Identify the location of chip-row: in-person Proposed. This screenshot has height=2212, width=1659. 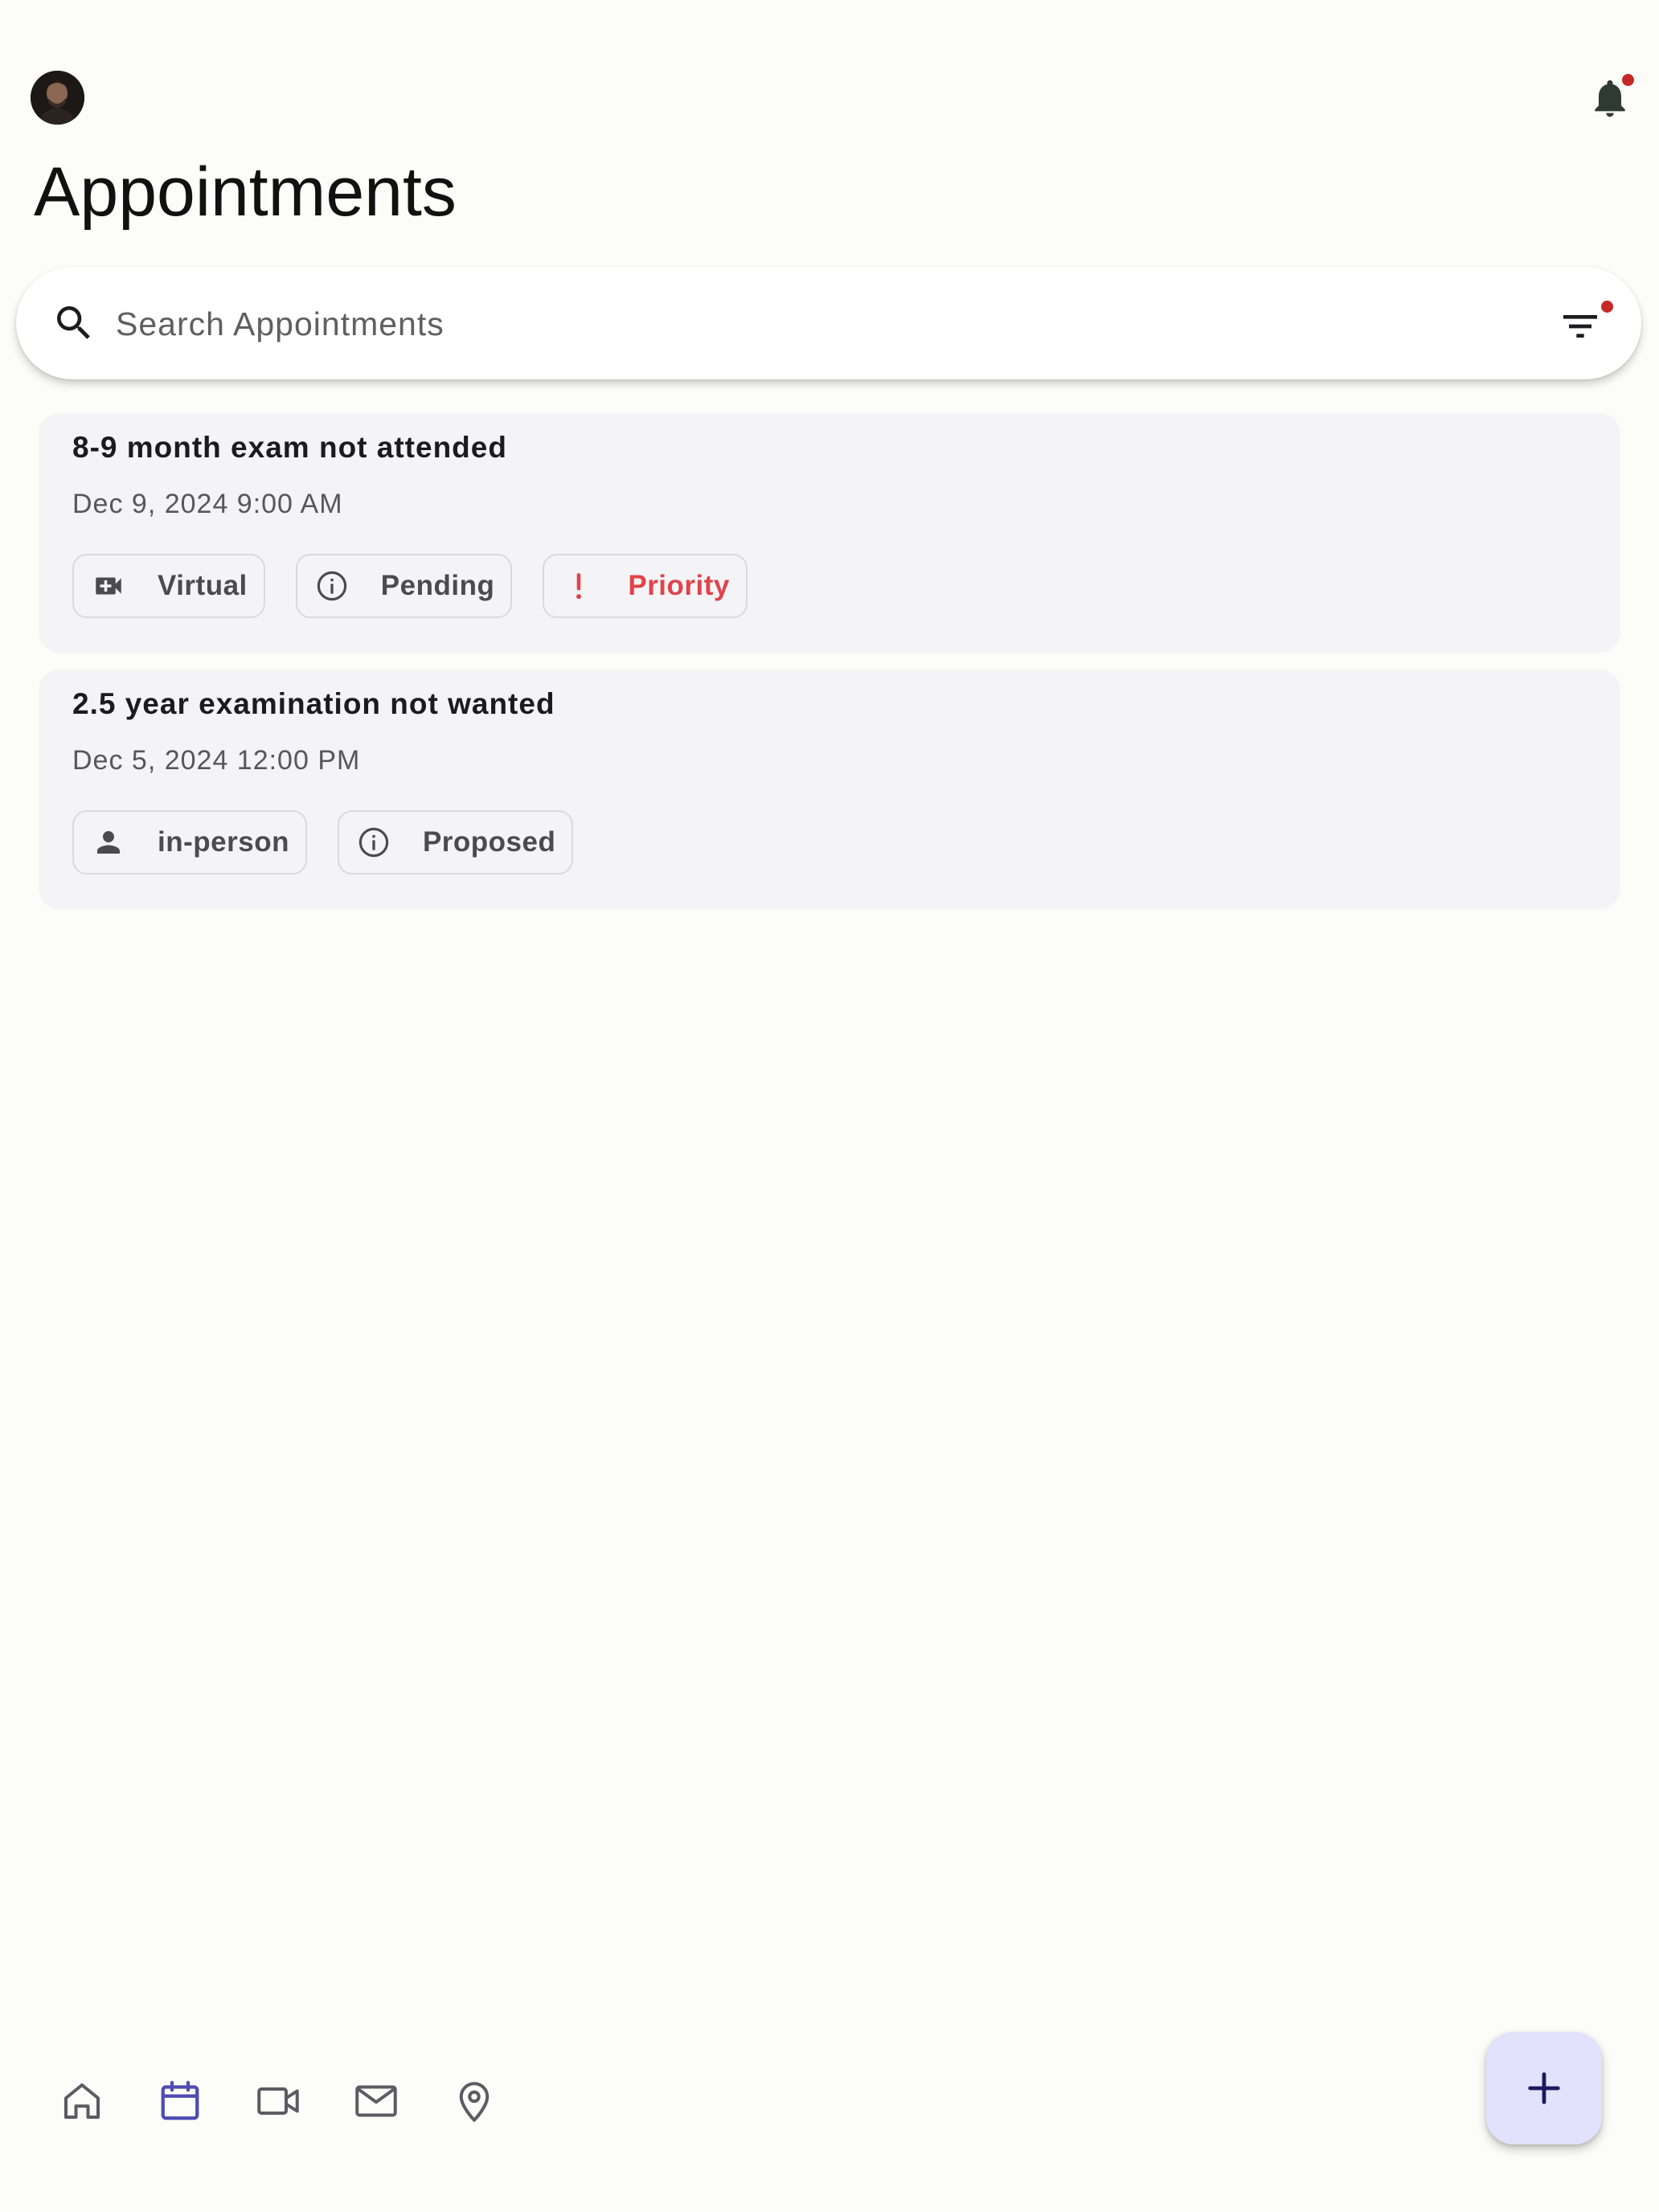
(323, 843).